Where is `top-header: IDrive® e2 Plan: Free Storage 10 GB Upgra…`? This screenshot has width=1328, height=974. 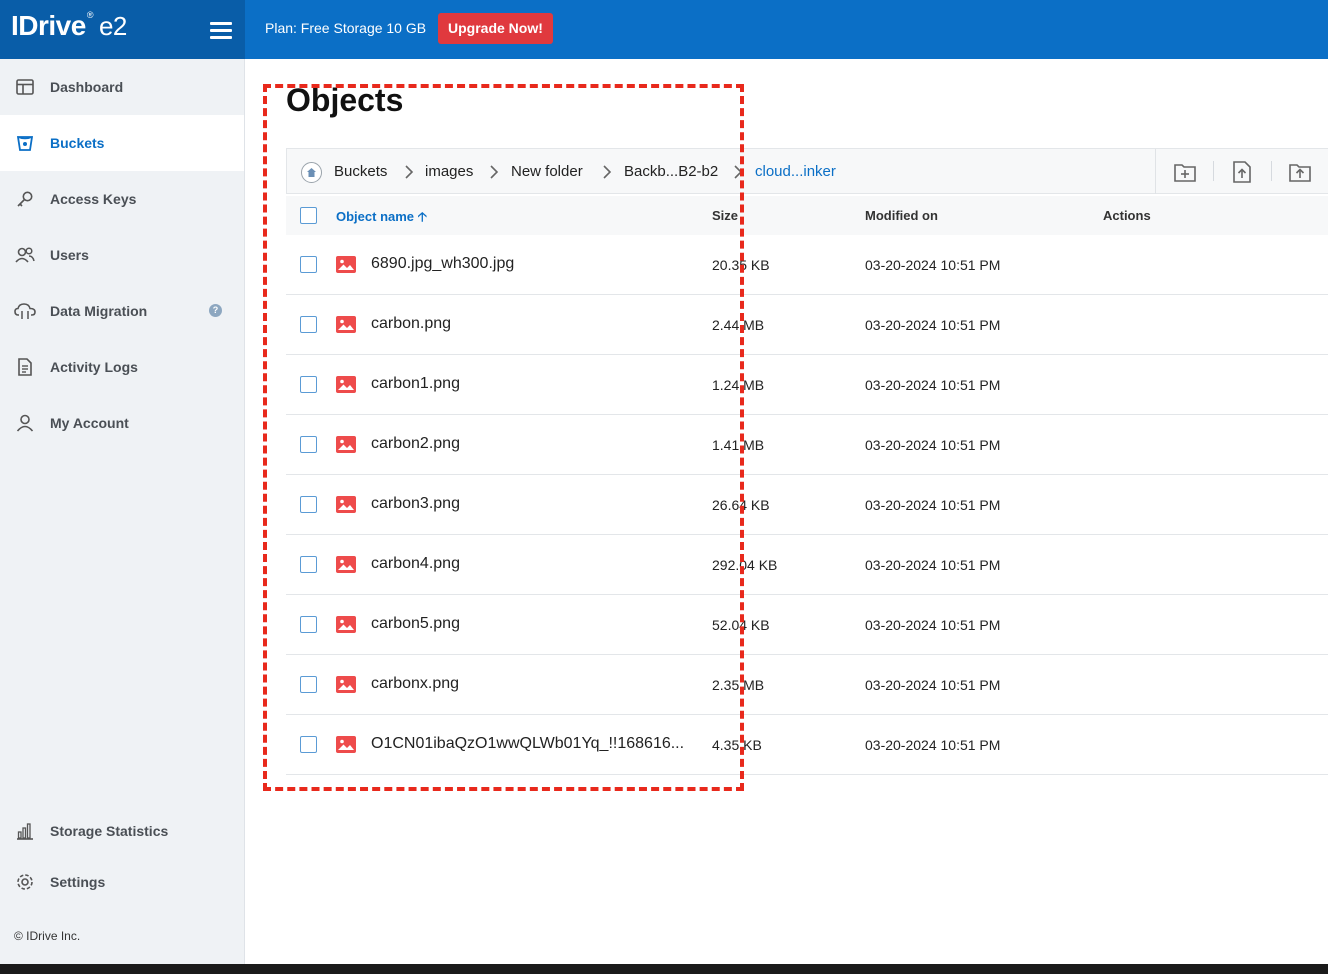 top-header: IDrive® e2 Plan: Free Storage 10 GB Upgra… is located at coordinates (664, 29).